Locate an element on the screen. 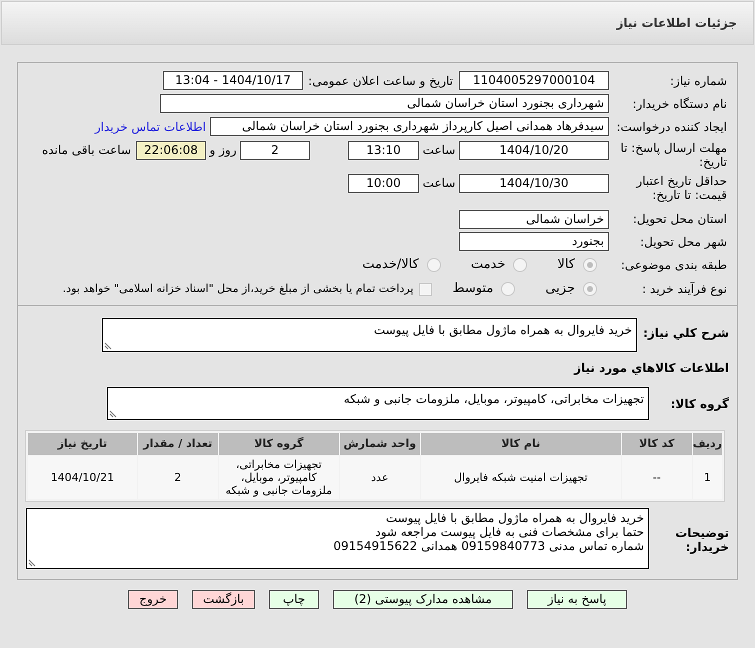  column-header: گروه کالا is located at coordinates (278, 444).